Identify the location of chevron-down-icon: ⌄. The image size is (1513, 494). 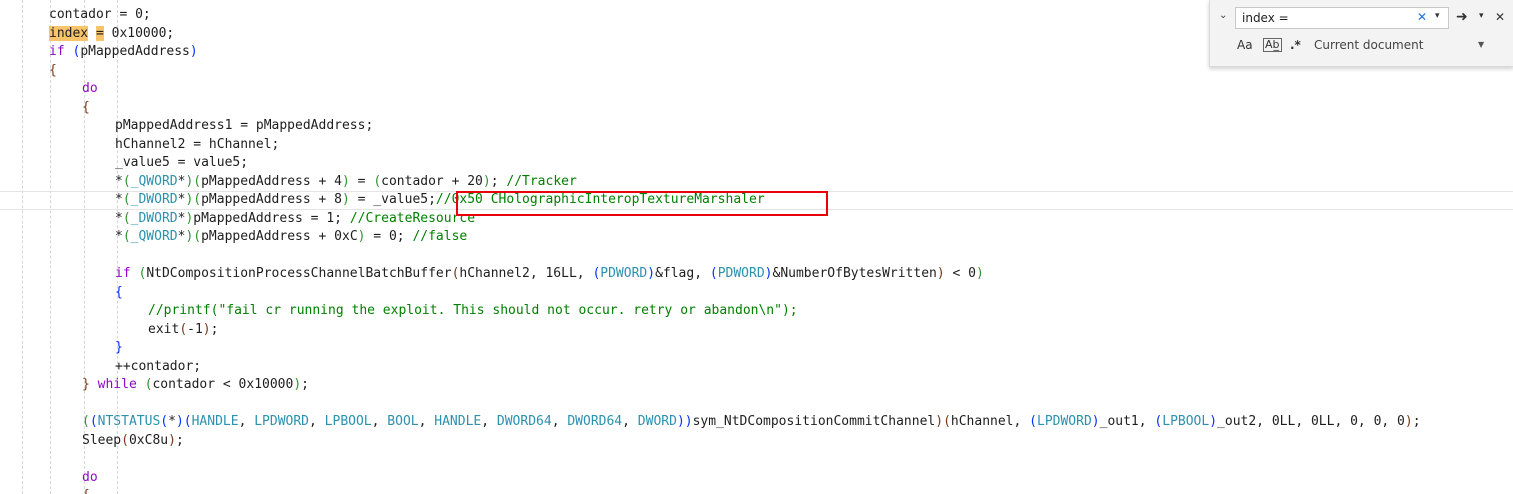
(1223, 15).